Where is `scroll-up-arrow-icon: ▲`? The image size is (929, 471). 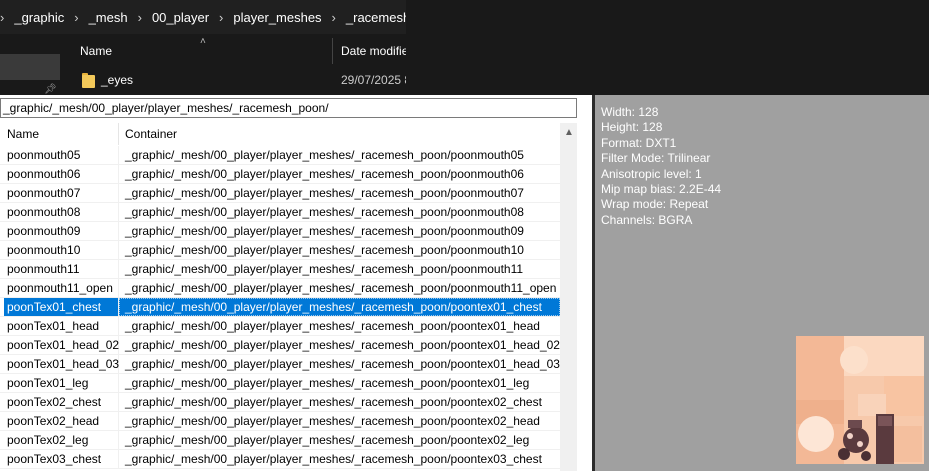
scroll-up-arrow-icon: ▲ is located at coordinates (569, 132).